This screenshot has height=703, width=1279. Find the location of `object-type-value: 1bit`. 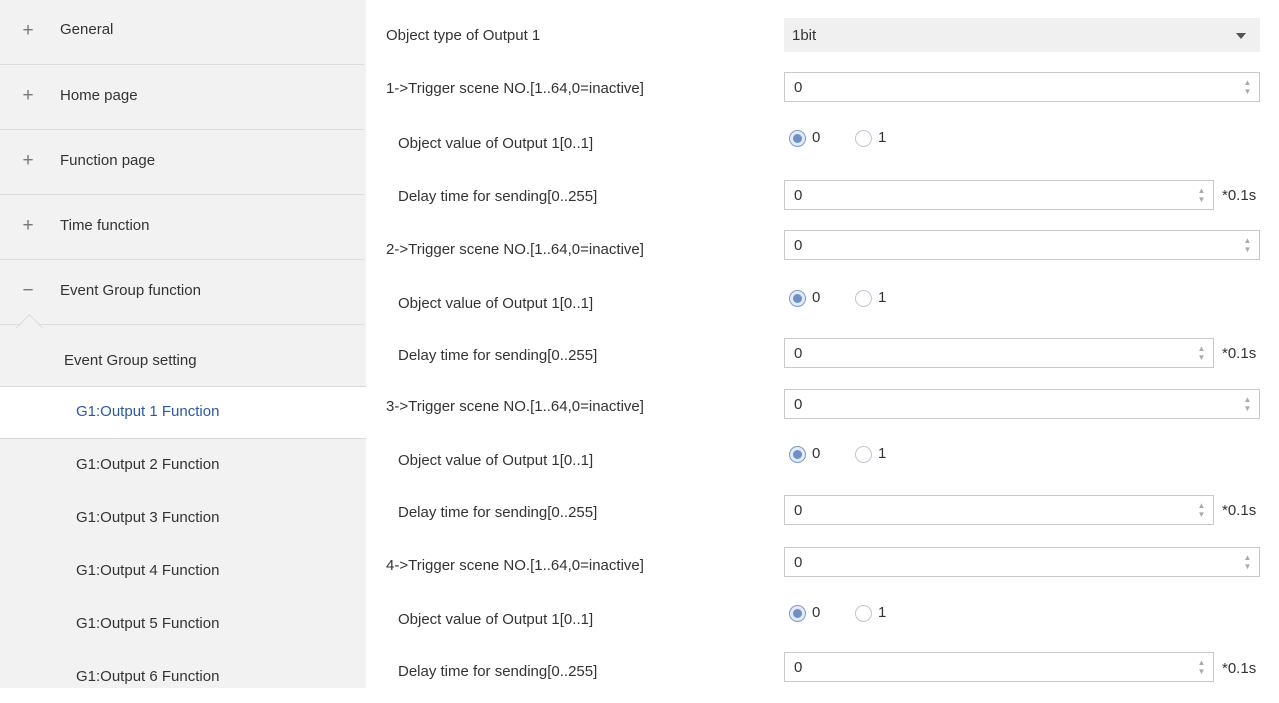

object-type-value: 1bit is located at coordinates (804, 35).